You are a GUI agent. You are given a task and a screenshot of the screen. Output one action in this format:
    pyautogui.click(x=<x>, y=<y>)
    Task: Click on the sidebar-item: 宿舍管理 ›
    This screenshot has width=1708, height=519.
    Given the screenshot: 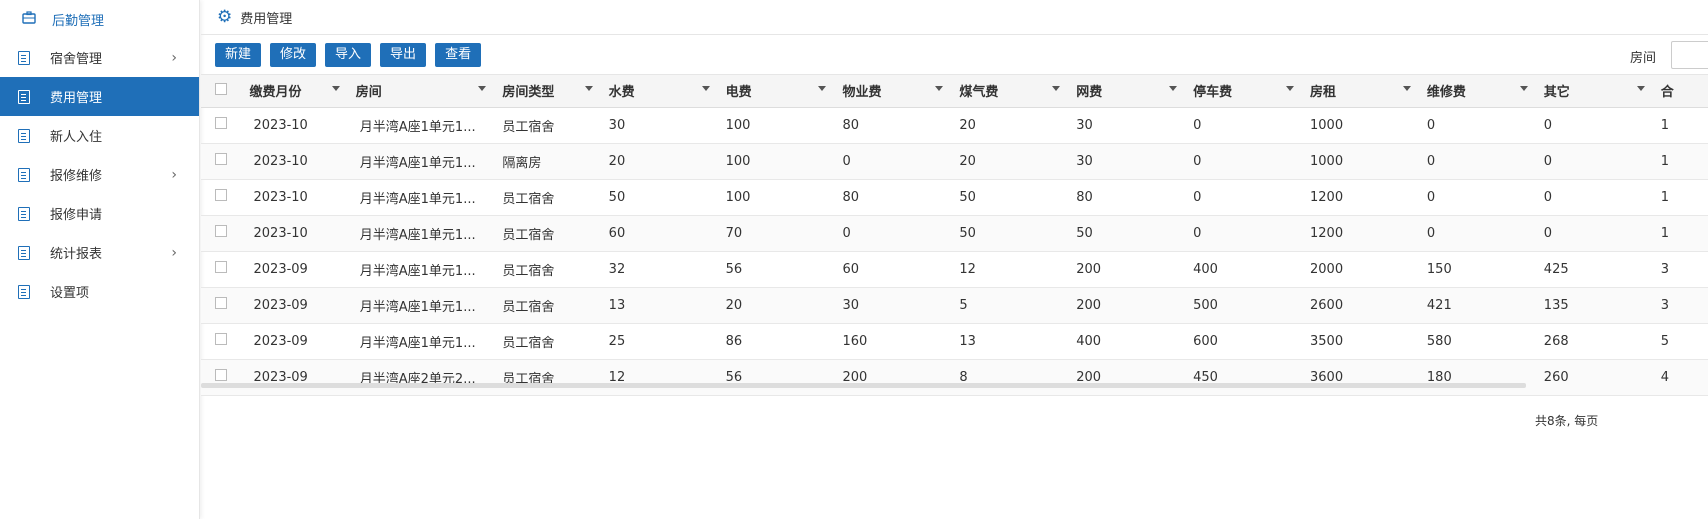 What is the action you would take?
    pyautogui.click(x=99, y=57)
    